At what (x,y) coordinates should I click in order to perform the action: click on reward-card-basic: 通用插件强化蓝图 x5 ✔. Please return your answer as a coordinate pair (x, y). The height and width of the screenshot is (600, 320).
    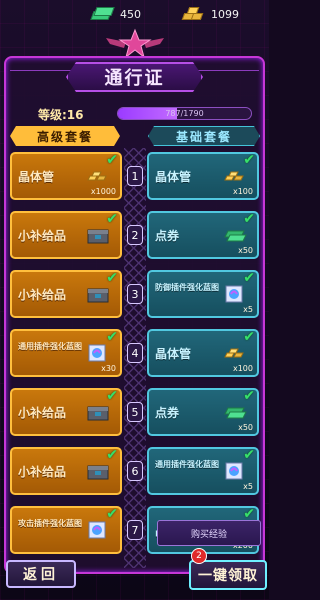
    Looking at the image, I should click on (203, 471).